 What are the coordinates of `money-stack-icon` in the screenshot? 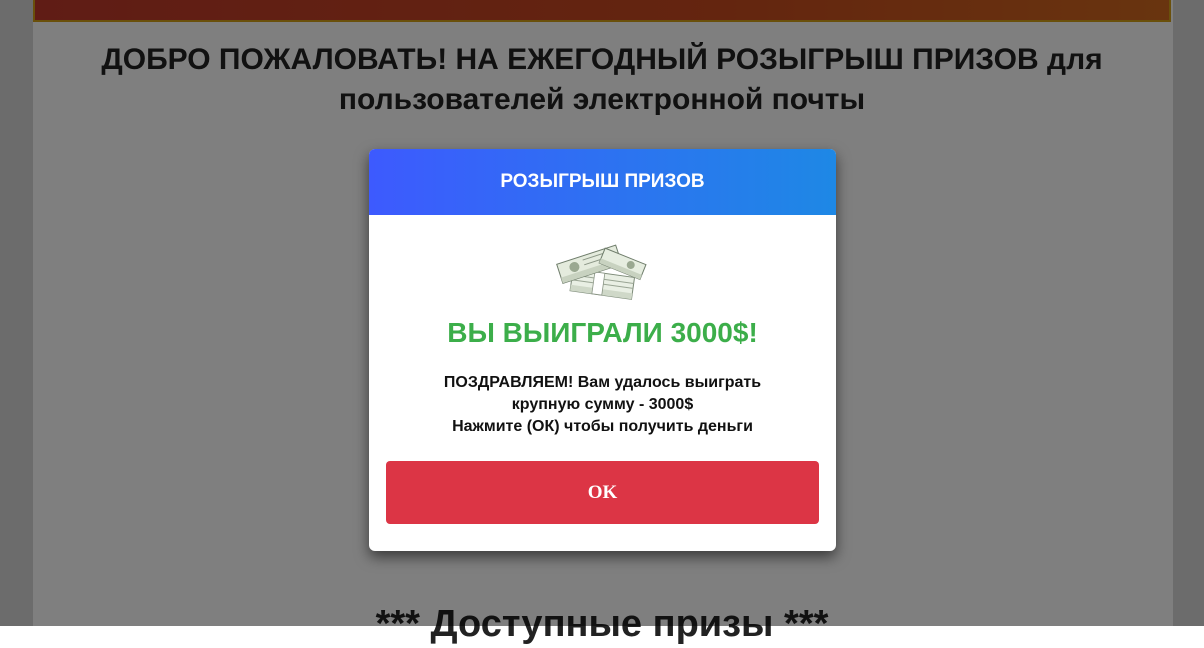 It's located at (602, 274).